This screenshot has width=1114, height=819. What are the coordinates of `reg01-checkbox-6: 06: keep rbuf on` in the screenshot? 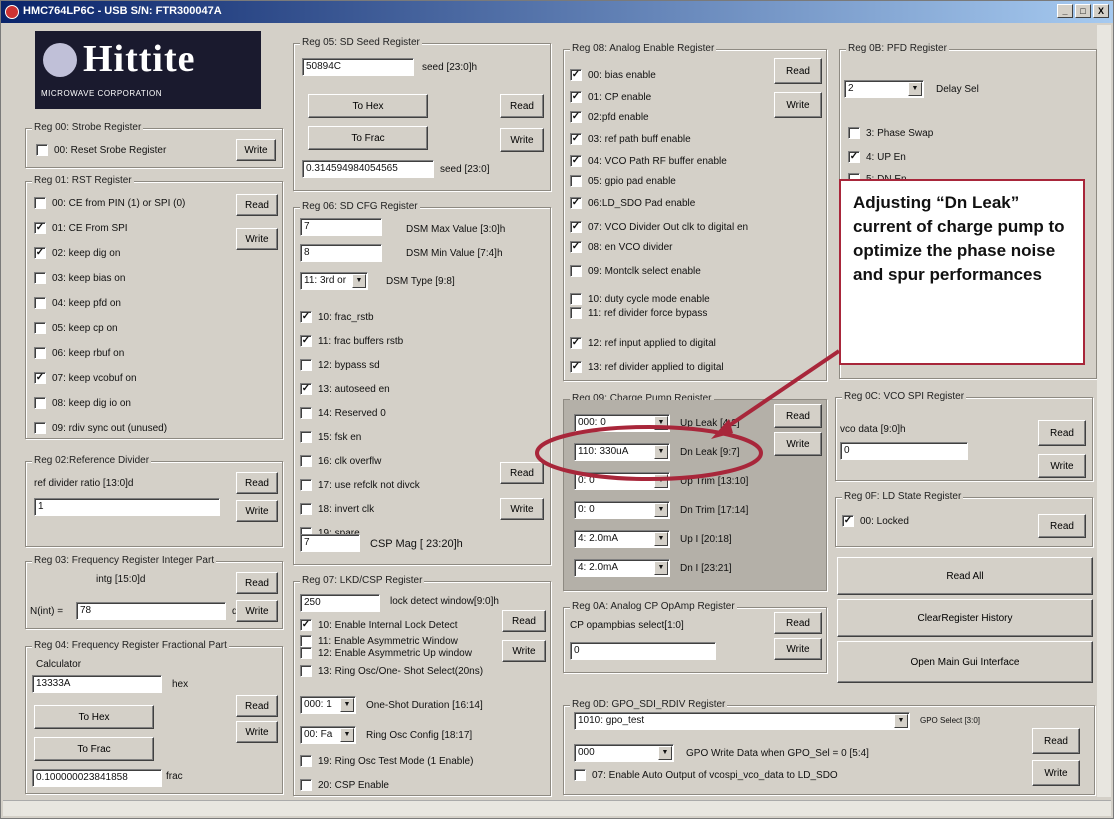 It's located at (79, 353).